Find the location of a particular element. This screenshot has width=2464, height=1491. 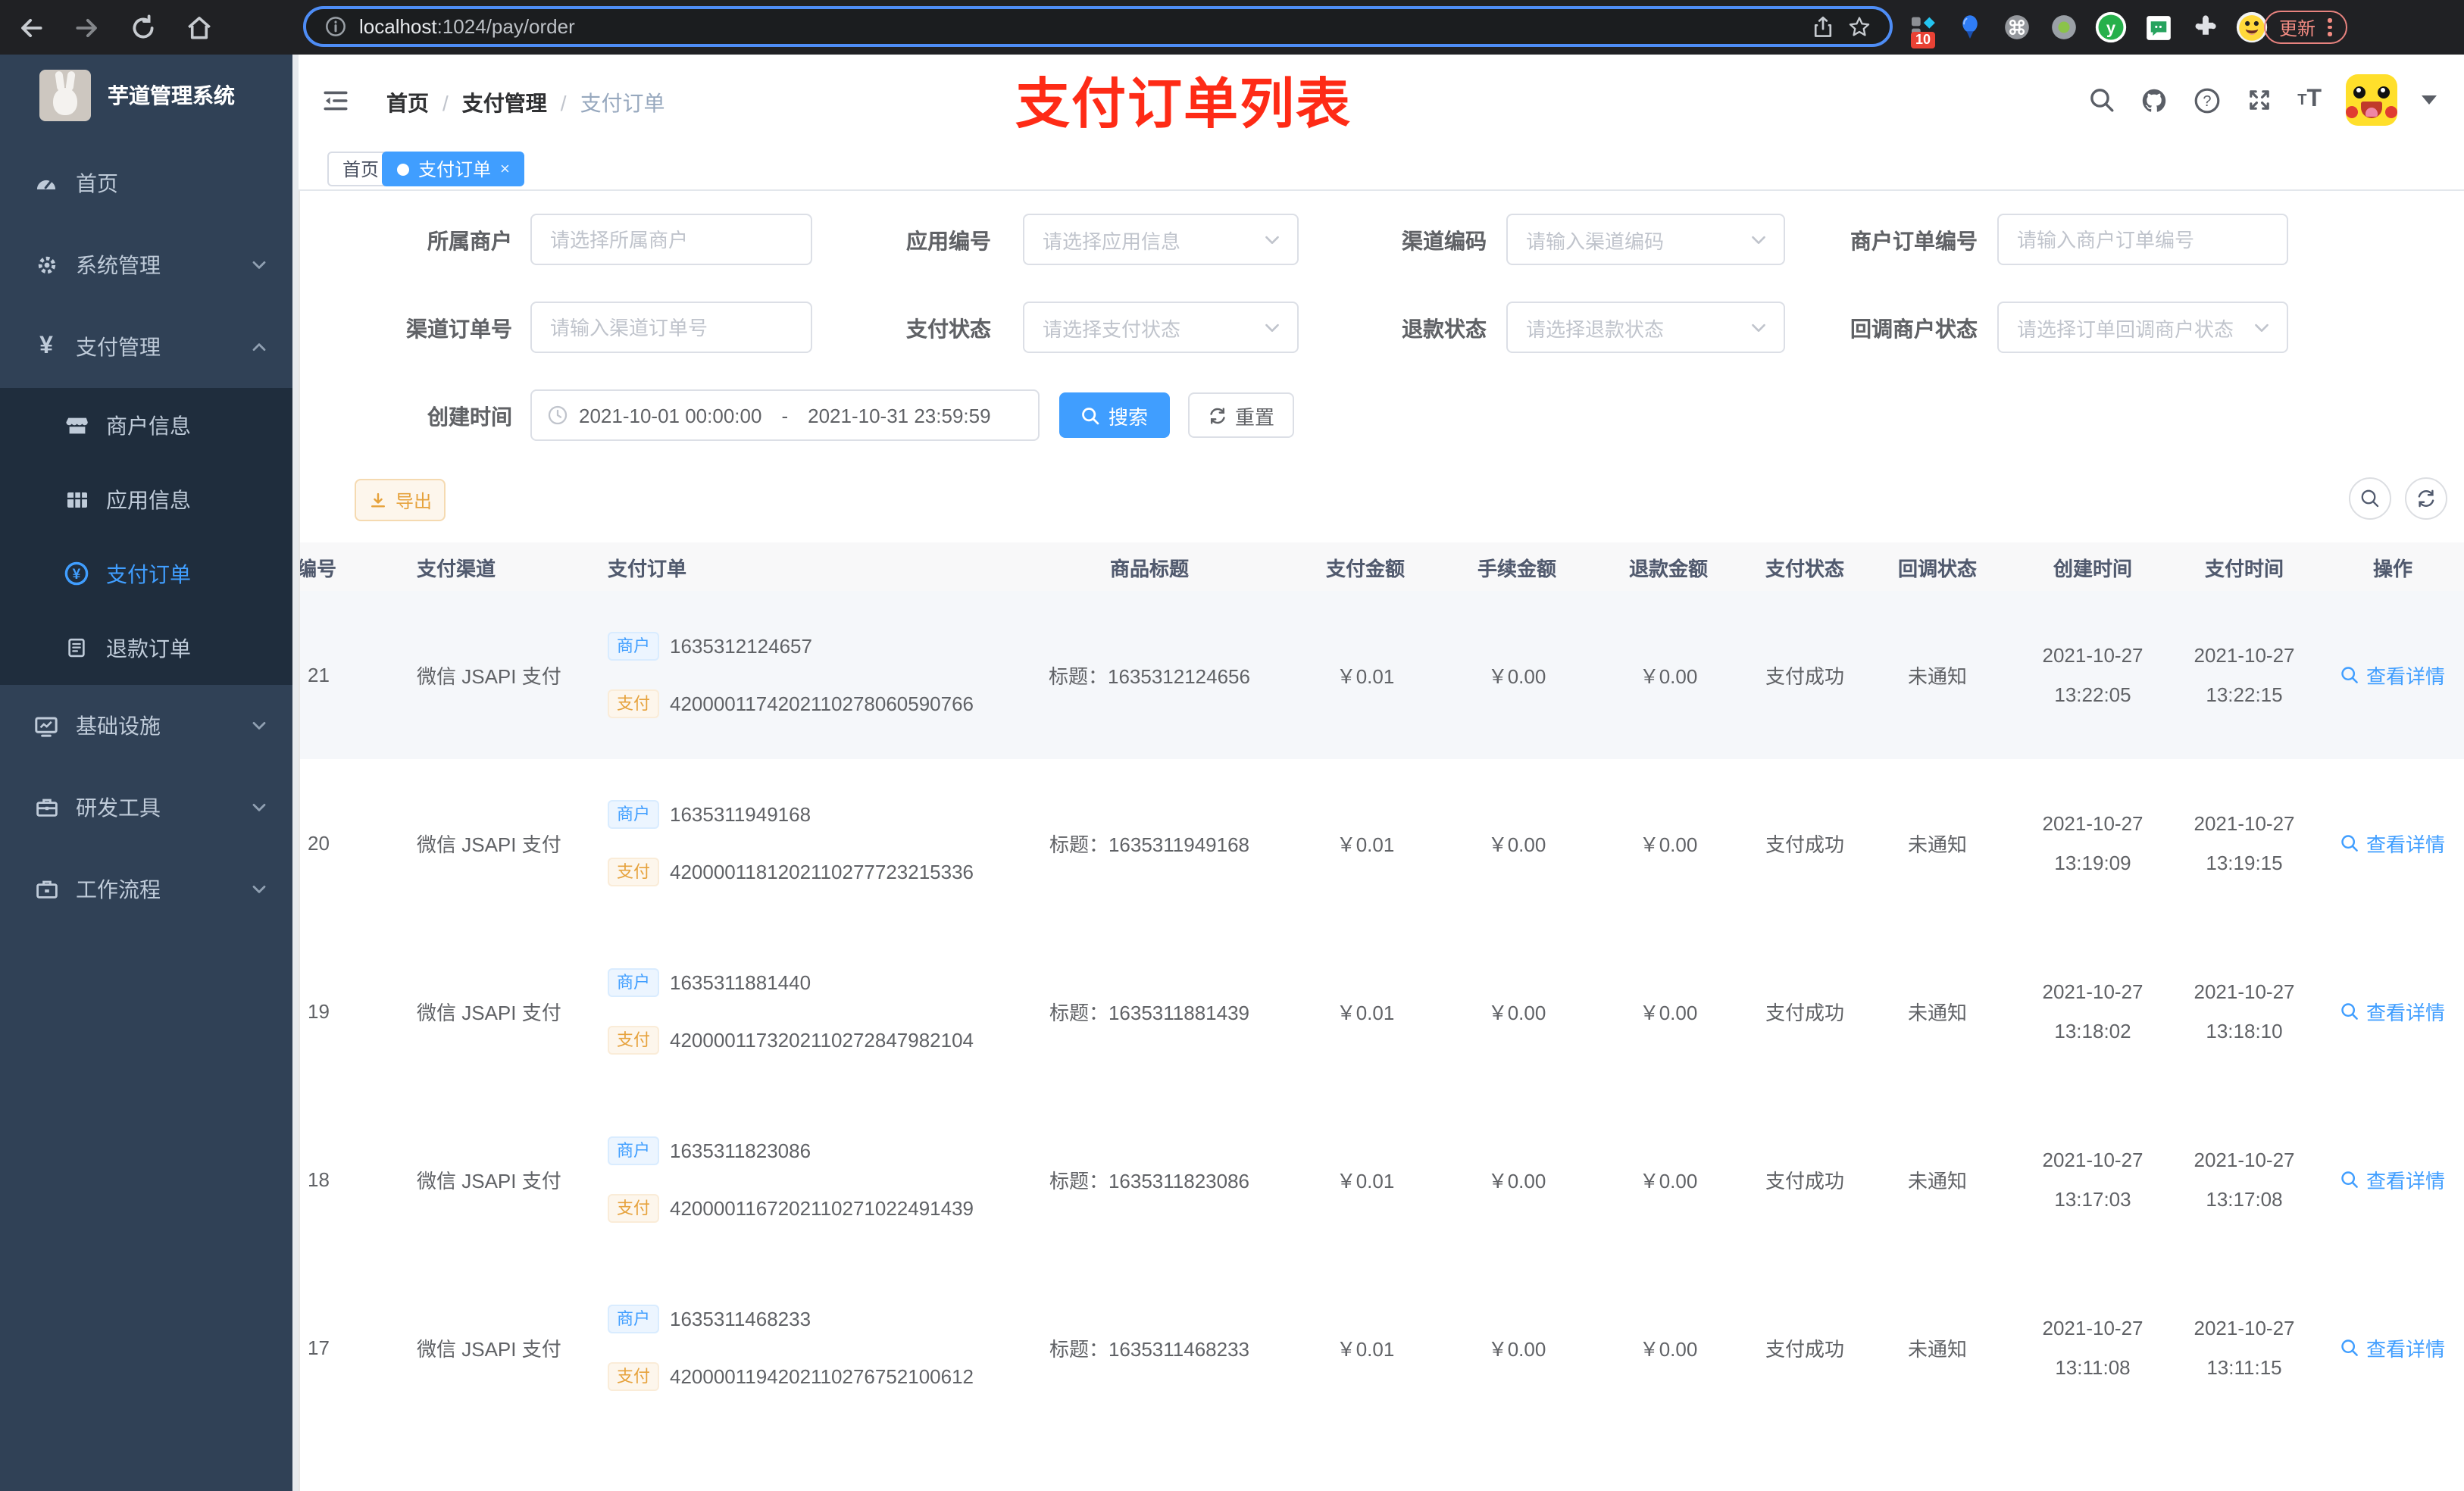

refresh-table-button is located at coordinates (2426, 498).